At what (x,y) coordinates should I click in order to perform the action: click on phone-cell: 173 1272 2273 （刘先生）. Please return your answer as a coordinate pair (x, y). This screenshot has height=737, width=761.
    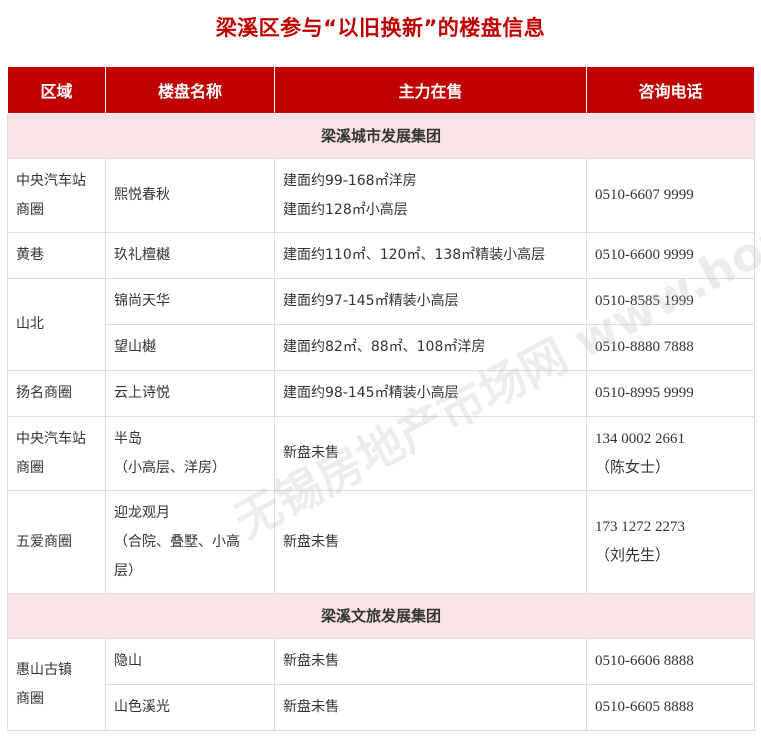
    Looking at the image, I should click on (670, 542).